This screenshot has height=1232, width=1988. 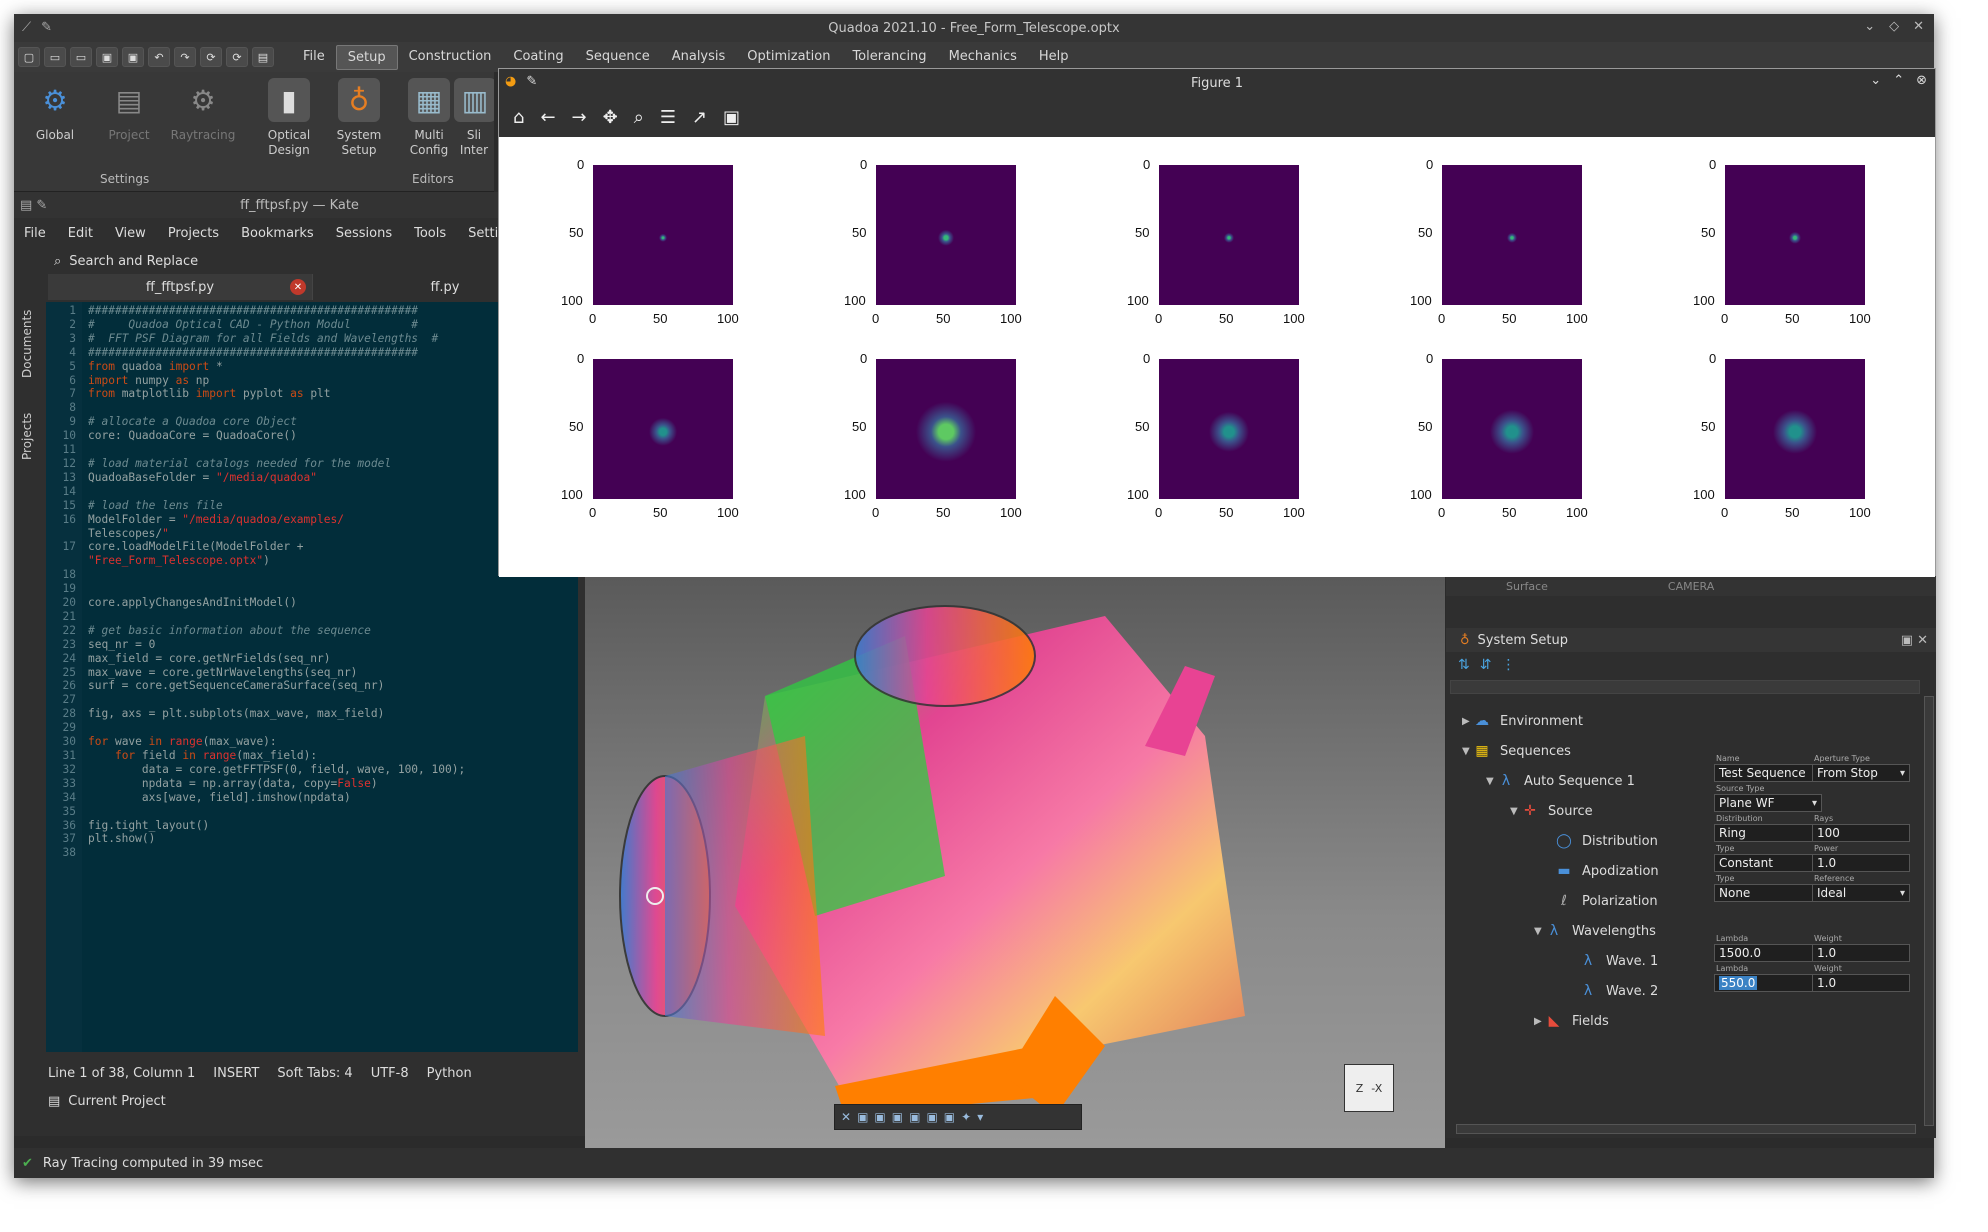 What do you see at coordinates (879, 1117) in the screenshot?
I see `back-view-icon: ▣` at bounding box center [879, 1117].